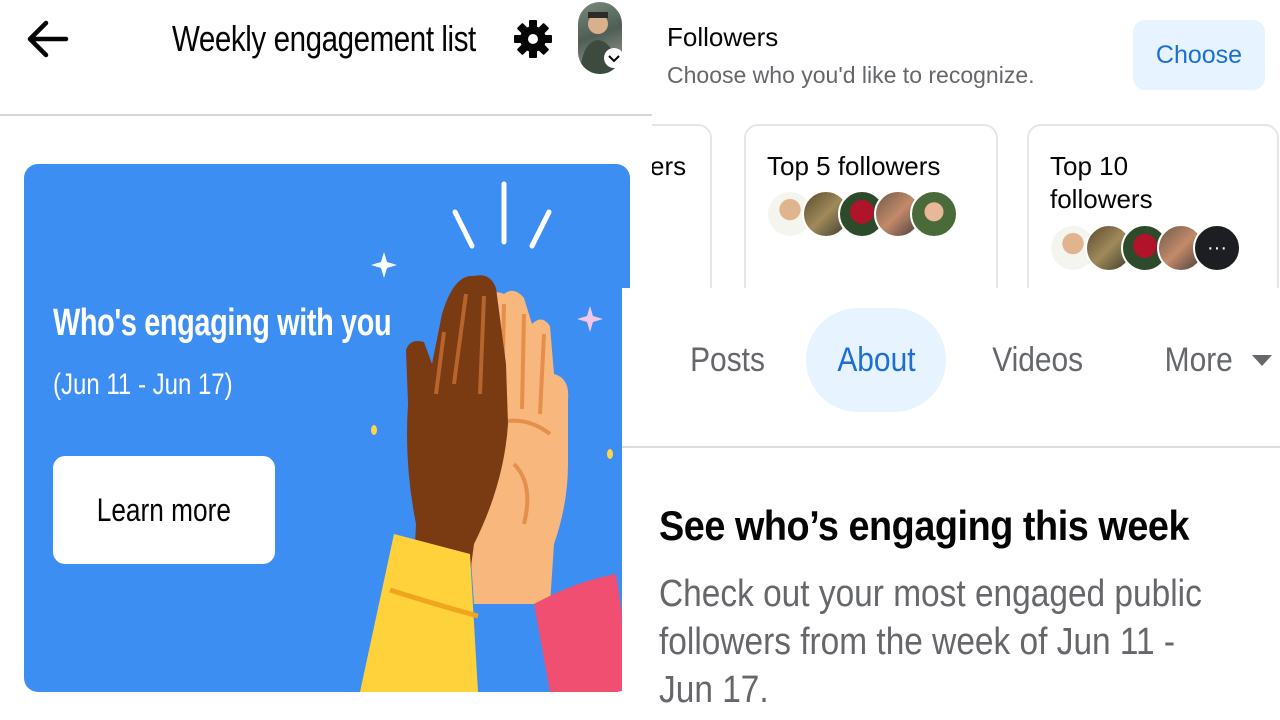 The image size is (1280, 720). Describe the element at coordinates (614, 58) in the screenshot. I see `chevron-down-icon` at that location.